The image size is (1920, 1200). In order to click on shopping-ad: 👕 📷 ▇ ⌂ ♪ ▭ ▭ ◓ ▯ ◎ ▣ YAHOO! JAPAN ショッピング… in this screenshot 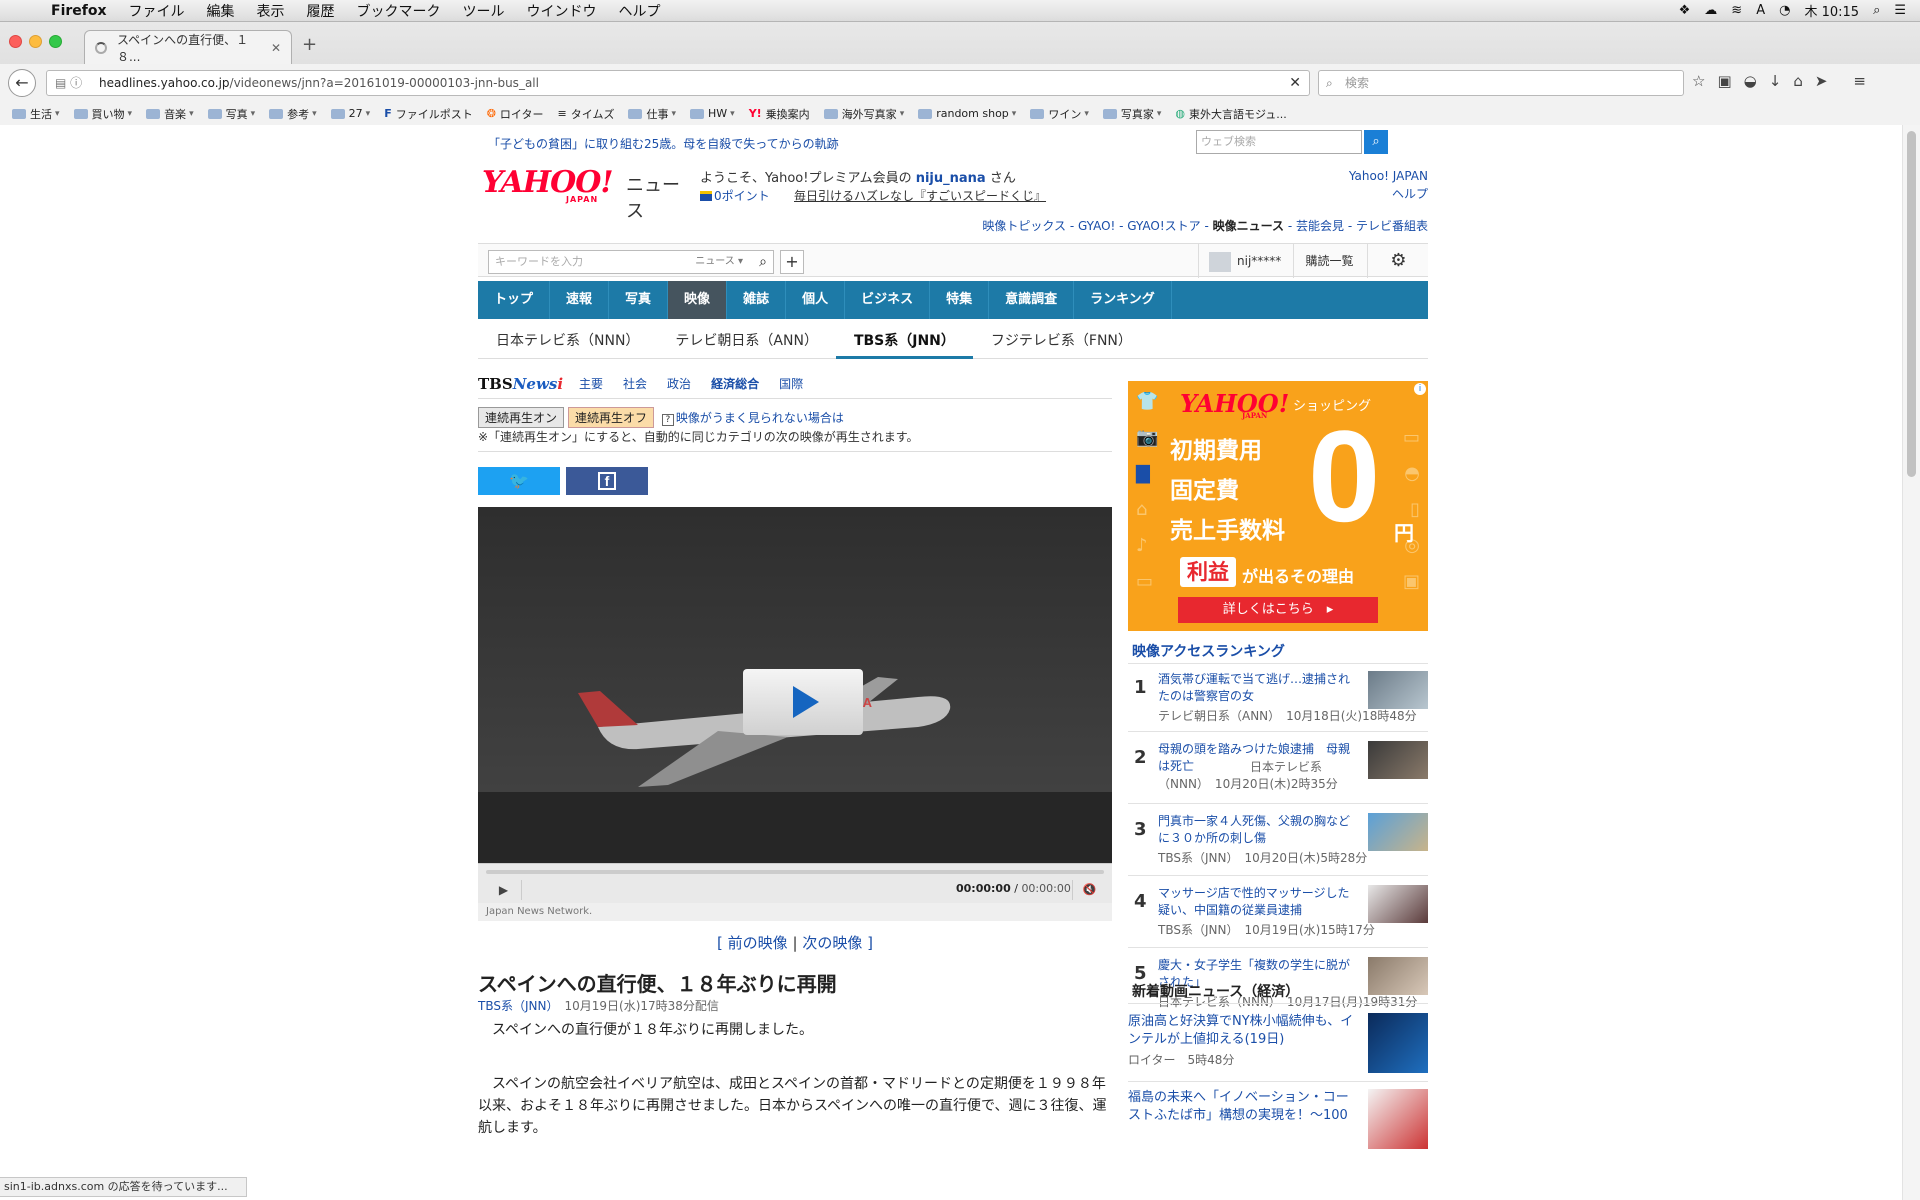, I will do `click(1278, 506)`.